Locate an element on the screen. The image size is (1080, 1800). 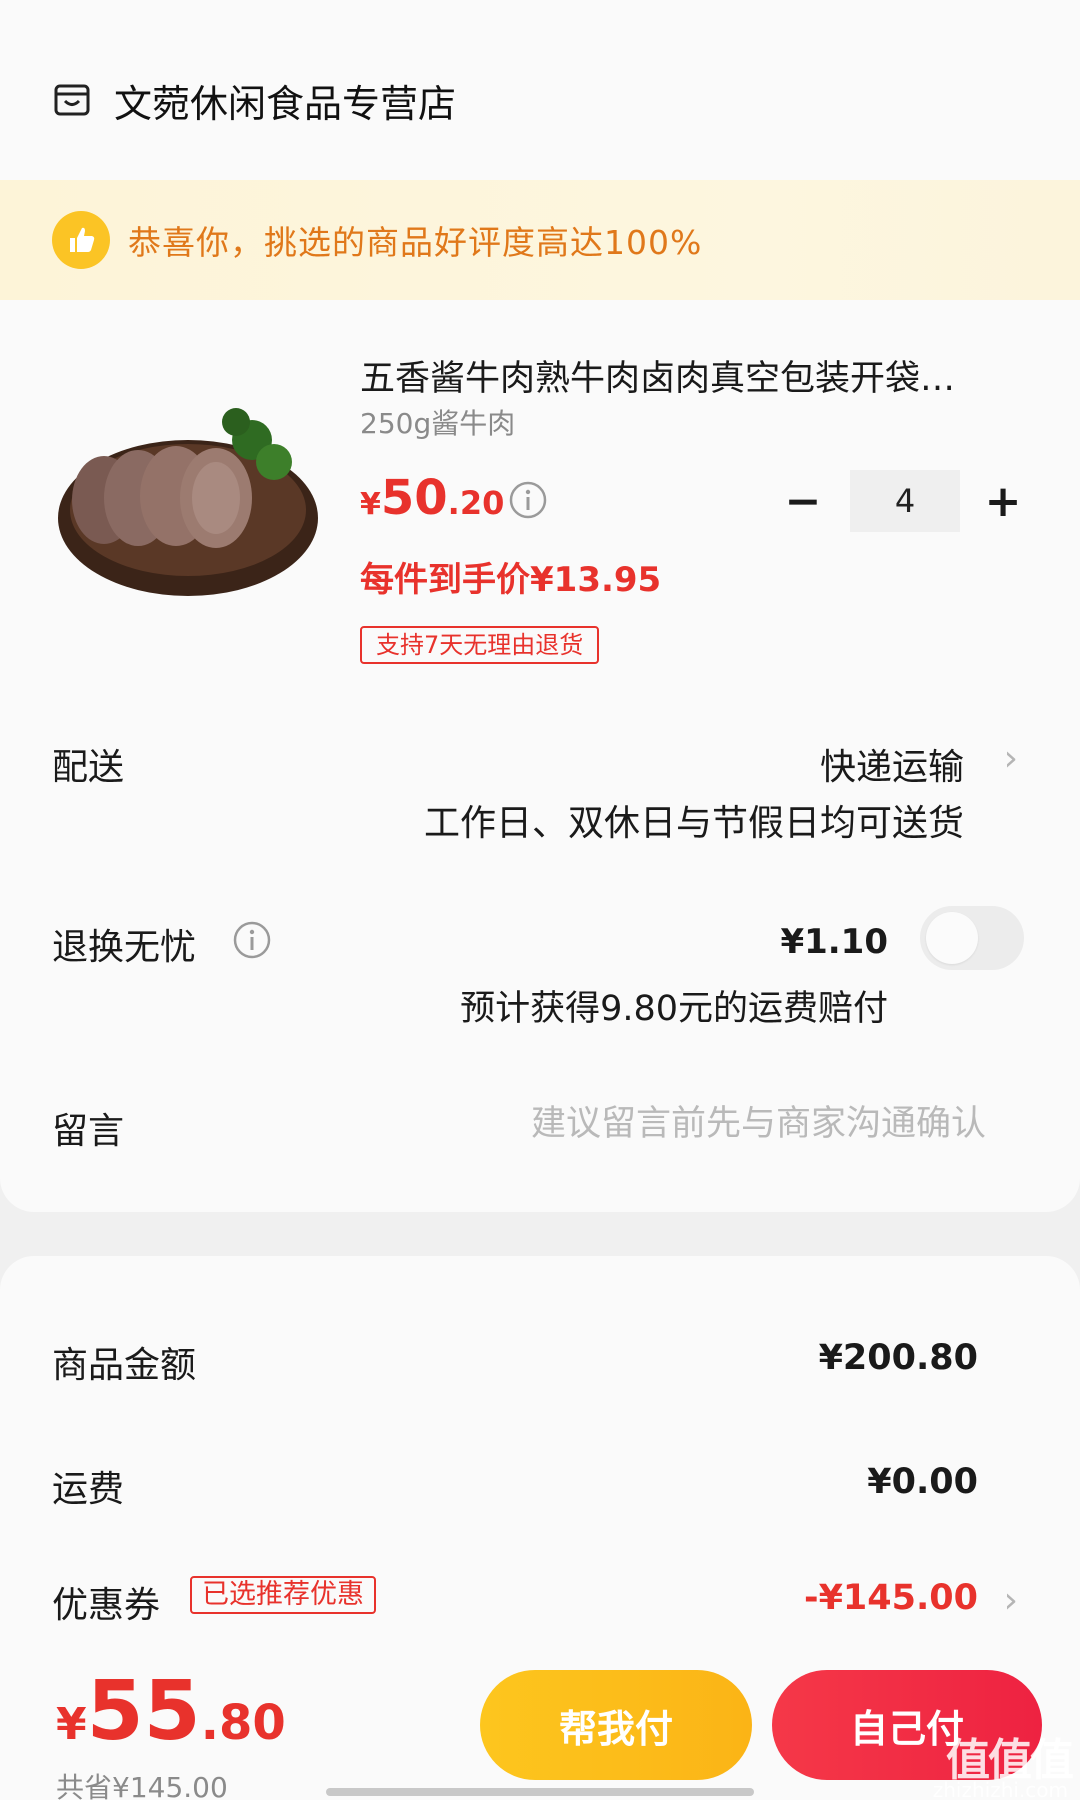
product-price: ¥ 50 .20 is located at coordinates (432, 502).